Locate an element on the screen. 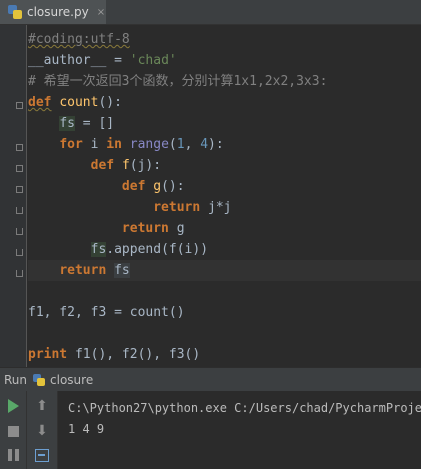 The width and height of the screenshot is (421, 469). rerun-button is located at coordinates (13, 406).